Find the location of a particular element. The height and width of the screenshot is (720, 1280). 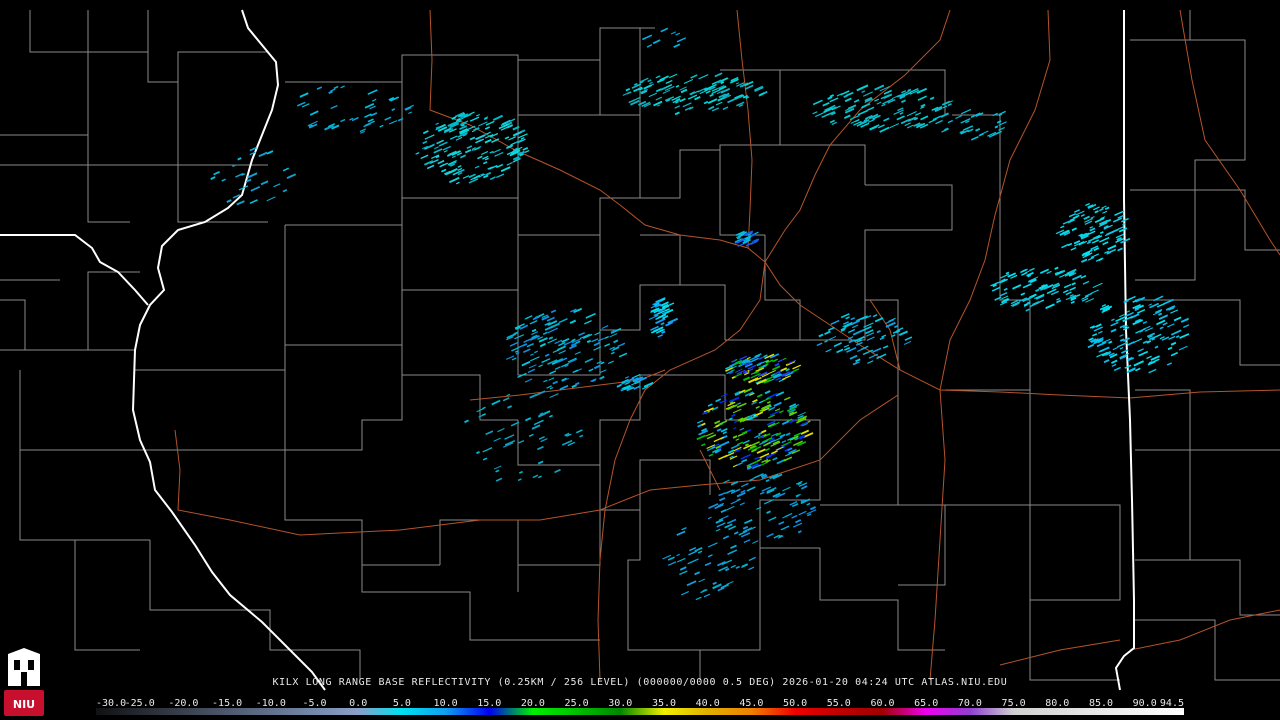

colorbar-tick-label: -5.0 is located at coordinates (314, 703).